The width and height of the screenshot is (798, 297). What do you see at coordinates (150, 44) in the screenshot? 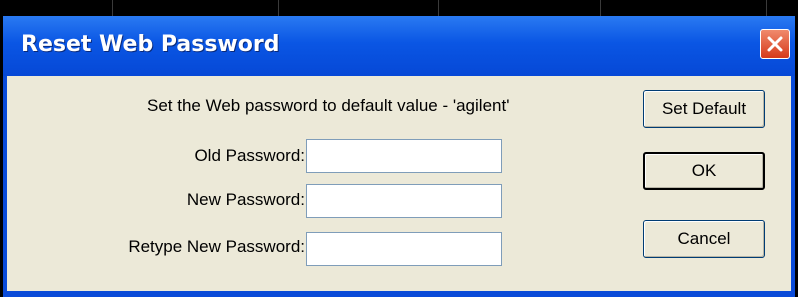
I see `window-title: Reset Web Password` at bounding box center [150, 44].